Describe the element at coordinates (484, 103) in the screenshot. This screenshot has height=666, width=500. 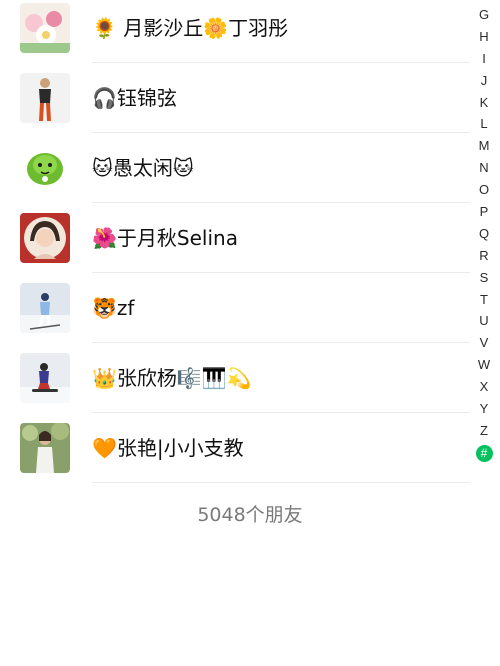
I see `index-letter-k: K` at that location.